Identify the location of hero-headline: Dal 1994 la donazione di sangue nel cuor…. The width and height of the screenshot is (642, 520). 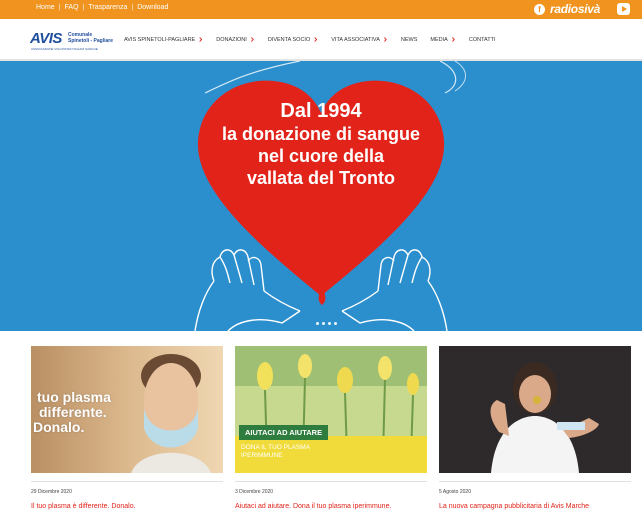
(321, 144).